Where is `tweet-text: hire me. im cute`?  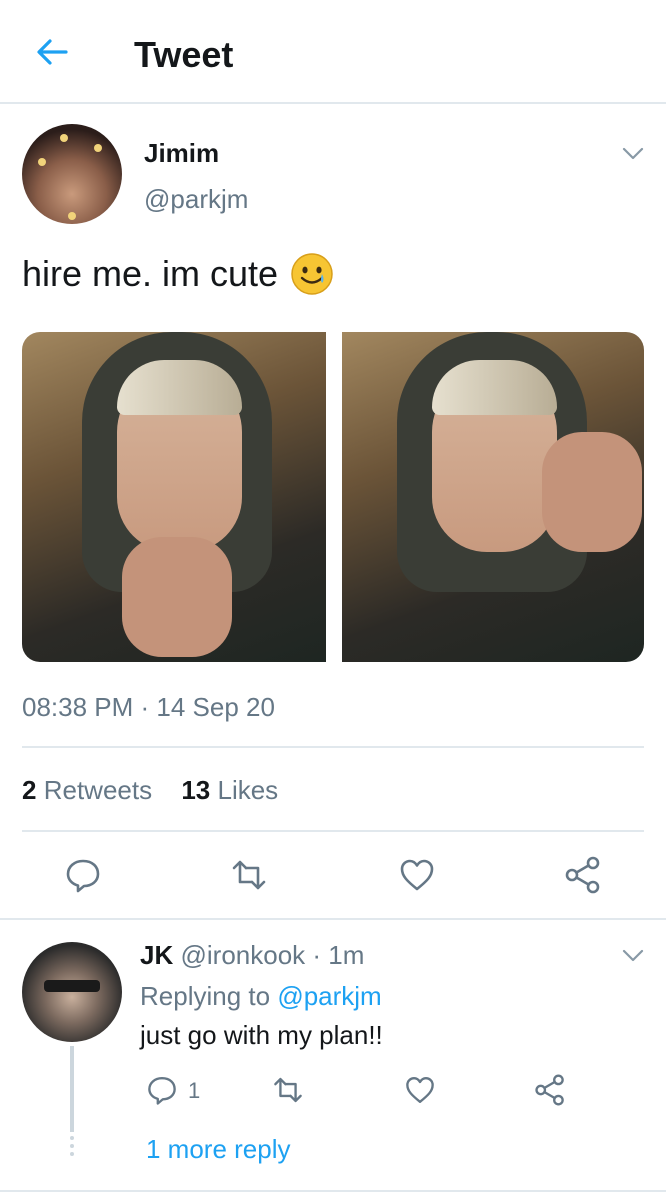 tweet-text: hire me. im cute is located at coordinates (178, 274).